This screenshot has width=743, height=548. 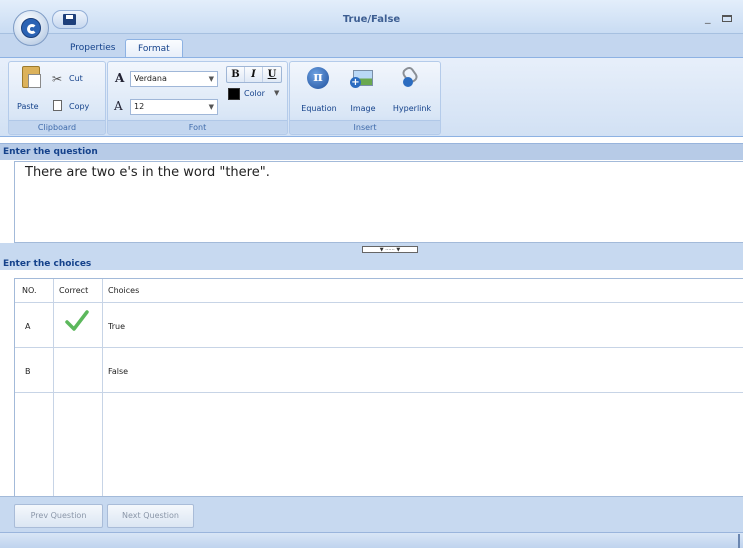 I want to click on prev-question-button: Prev Question, so click(x=58, y=516).